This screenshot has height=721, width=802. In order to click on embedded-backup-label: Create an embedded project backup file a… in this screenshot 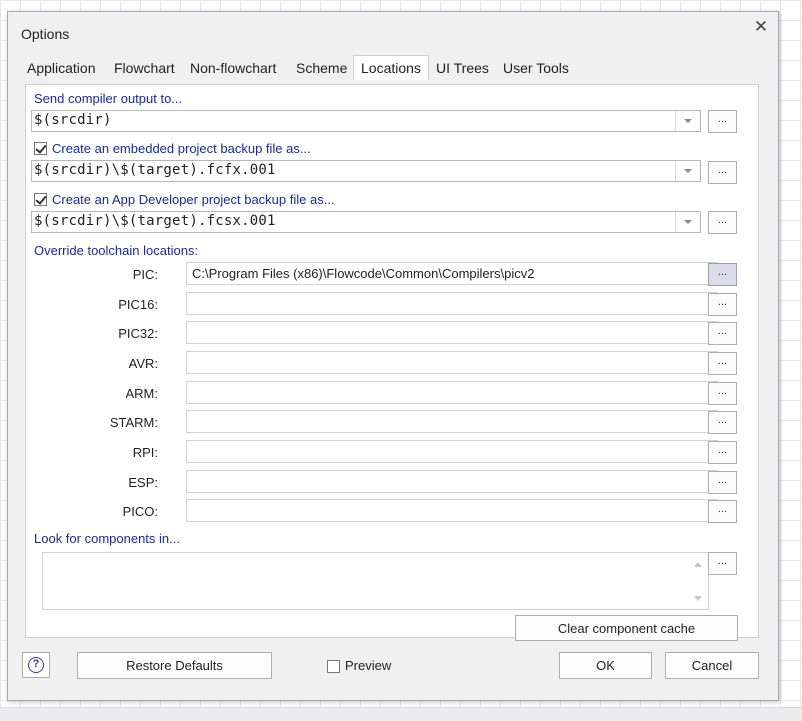, I will do `click(181, 148)`.